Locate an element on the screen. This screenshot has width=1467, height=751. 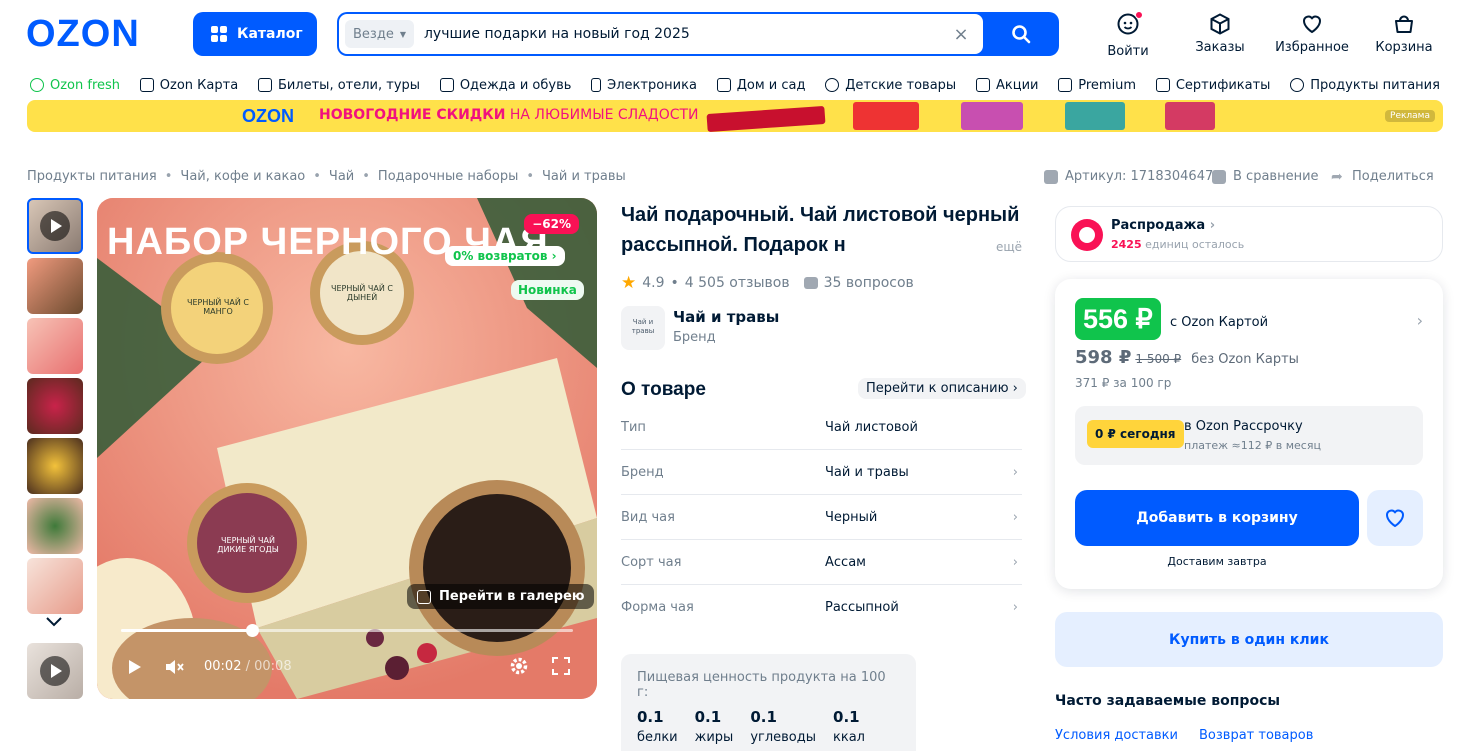
spec-row: Форма чая Рассыпной › is located at coordinates (821, 607).